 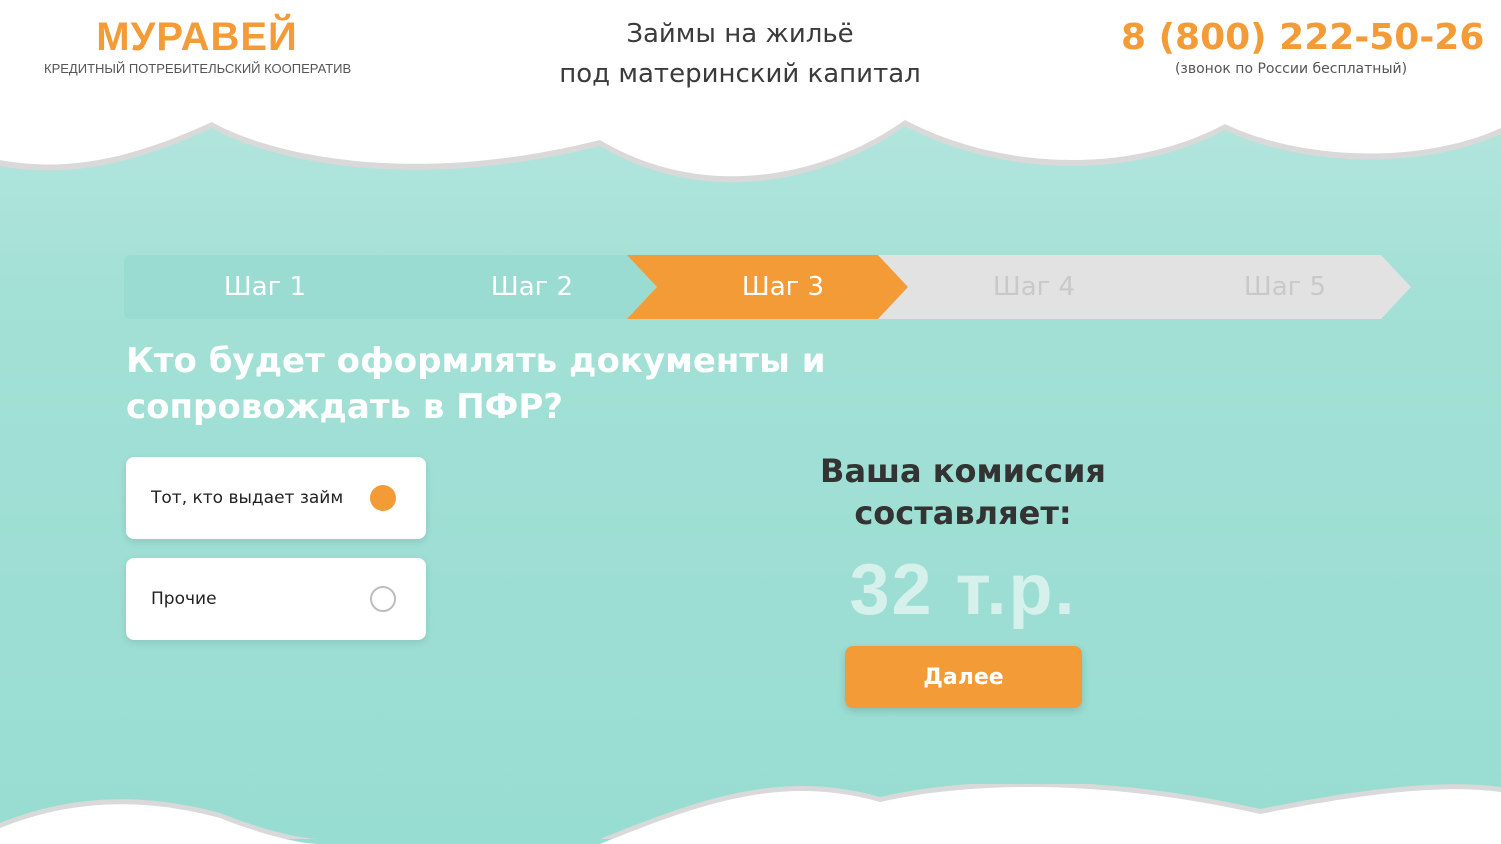 What do you see at coordinates (963, 471) in the screenshot?
I see `commission-label-line-1: Ваша комиссия` at bounding box center [963, 471].